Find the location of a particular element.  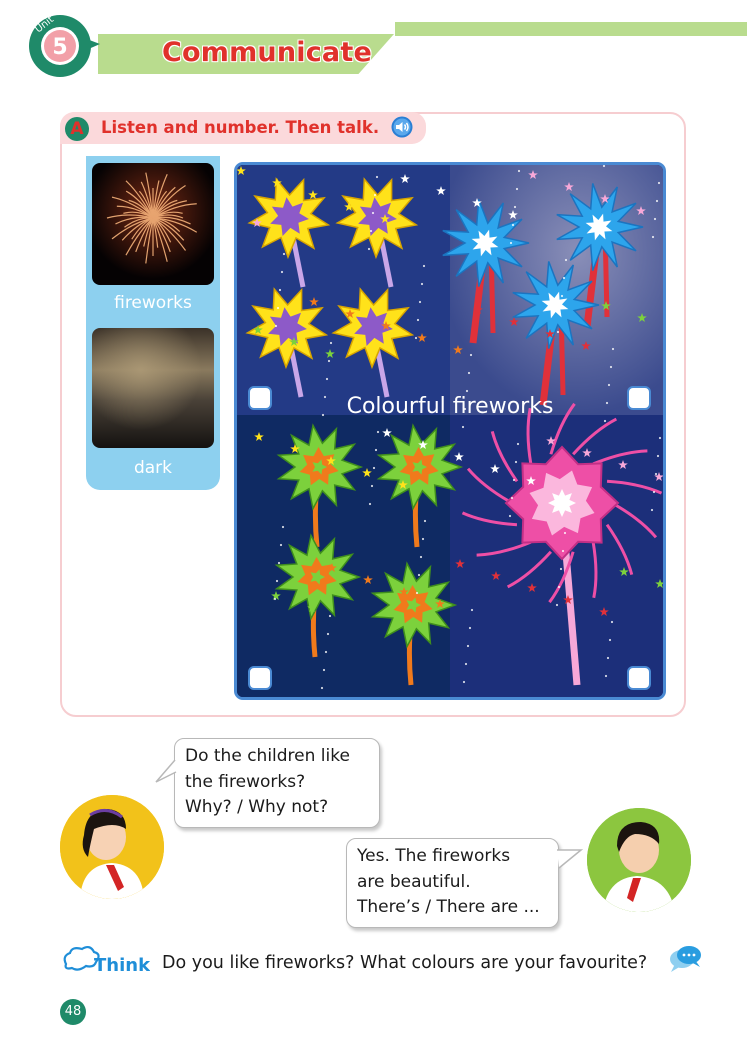

section-a-instruction: Listen and number. Then talk. is located at coordinates (240, 127).